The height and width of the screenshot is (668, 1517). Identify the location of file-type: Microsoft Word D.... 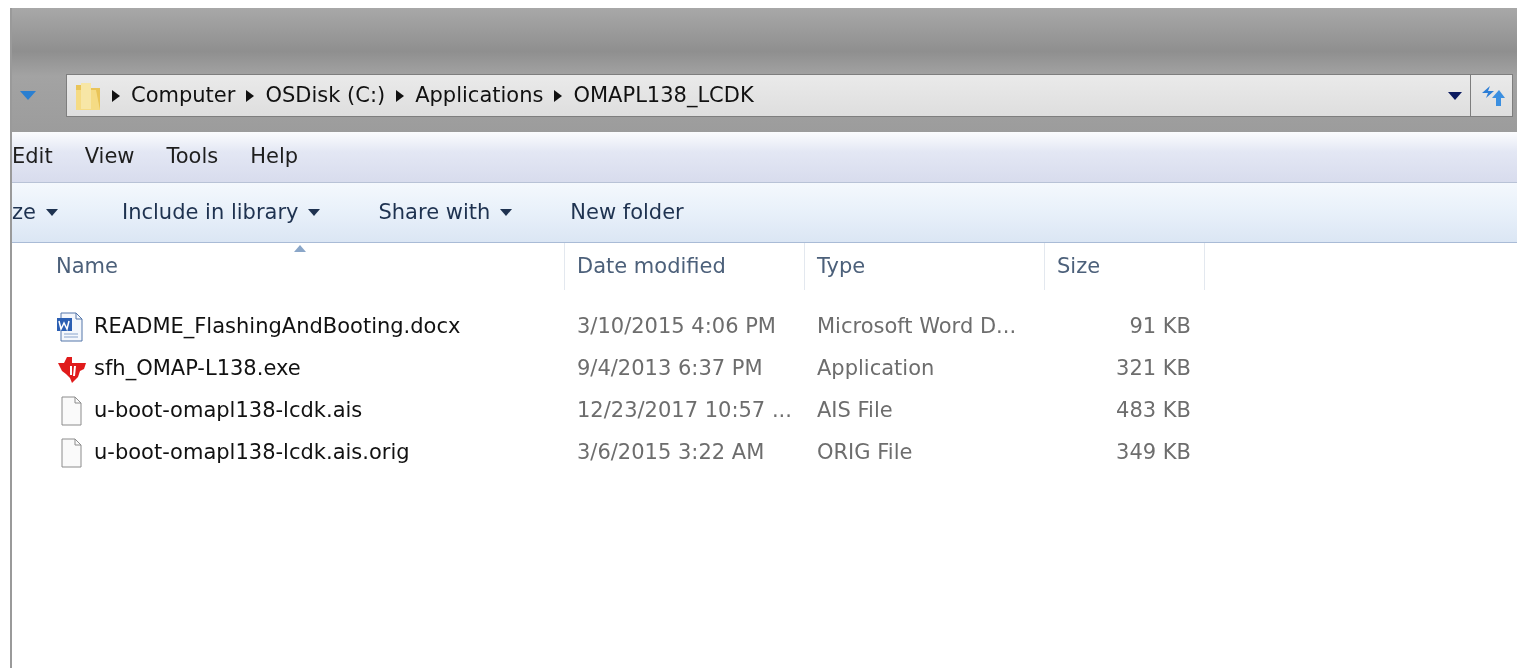
(917, 327).